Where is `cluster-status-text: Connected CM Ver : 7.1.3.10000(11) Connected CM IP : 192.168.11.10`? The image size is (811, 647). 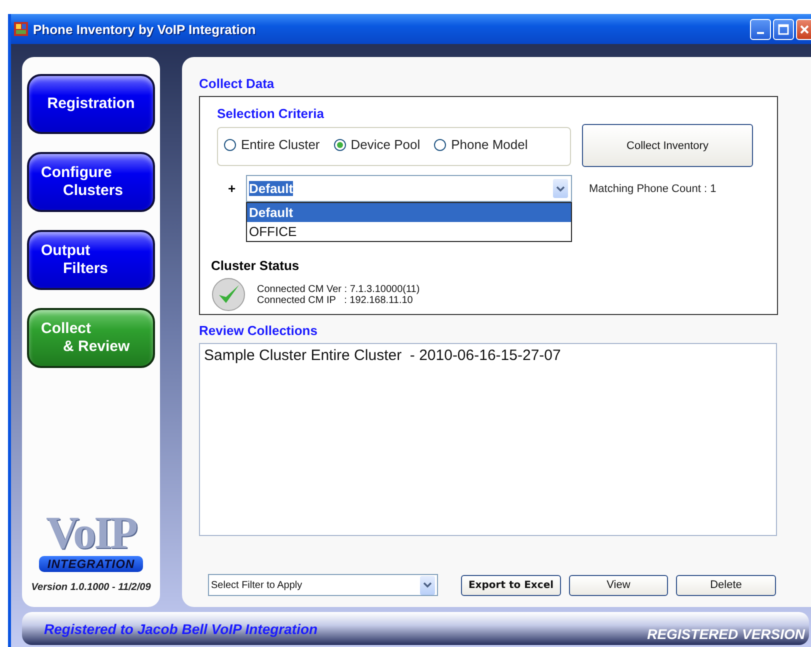 cluster-status-text: Connected CM Ver : 7.1.3.10000(11) Connected CM IP : 192.168.11.10 is located at coordinates (338, 295).